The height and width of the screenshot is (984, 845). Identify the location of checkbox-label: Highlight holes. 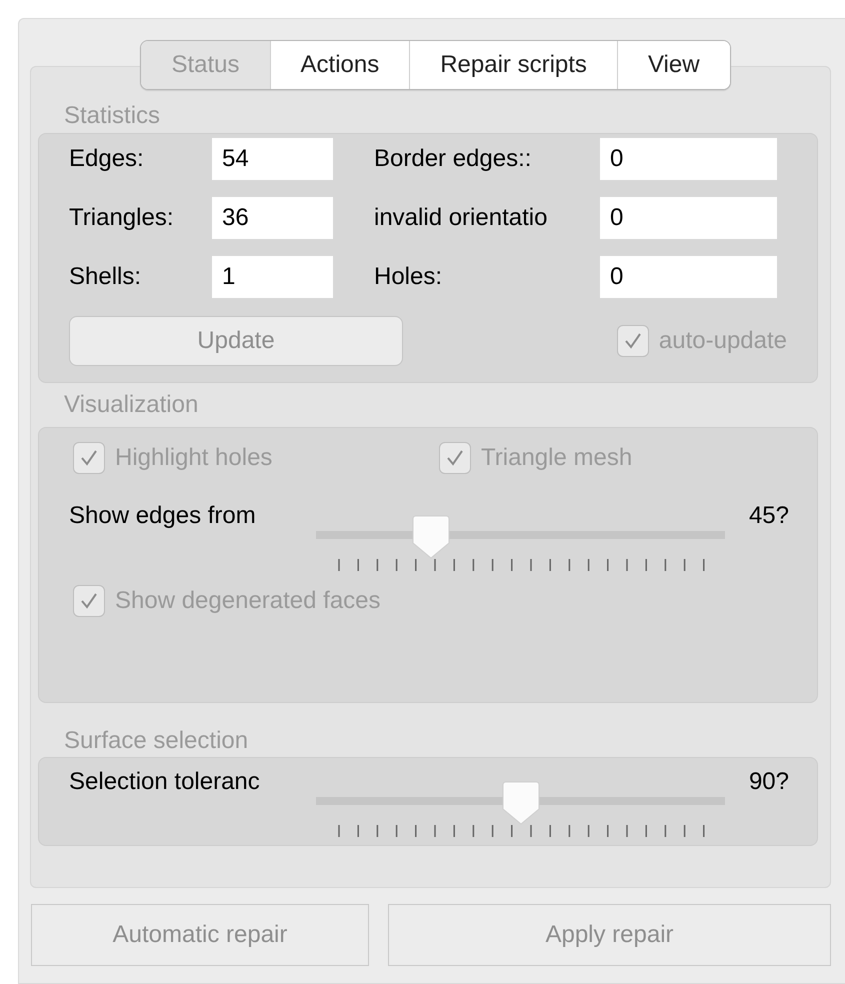
(193, 458).